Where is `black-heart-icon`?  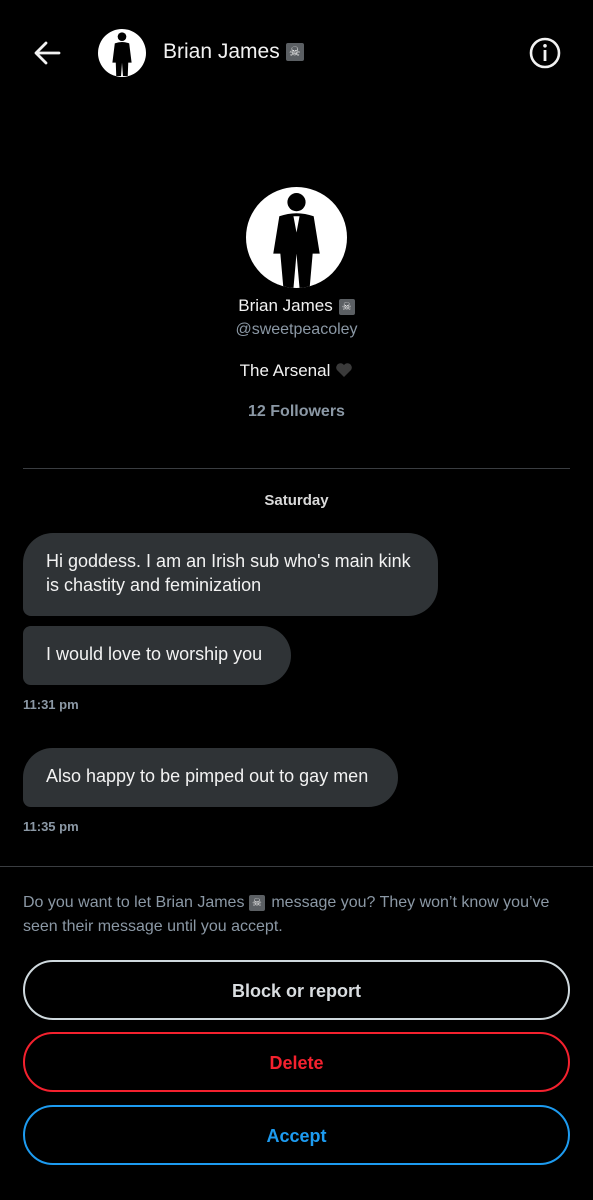 black-heart-icon is located at coordinates (344, 370).